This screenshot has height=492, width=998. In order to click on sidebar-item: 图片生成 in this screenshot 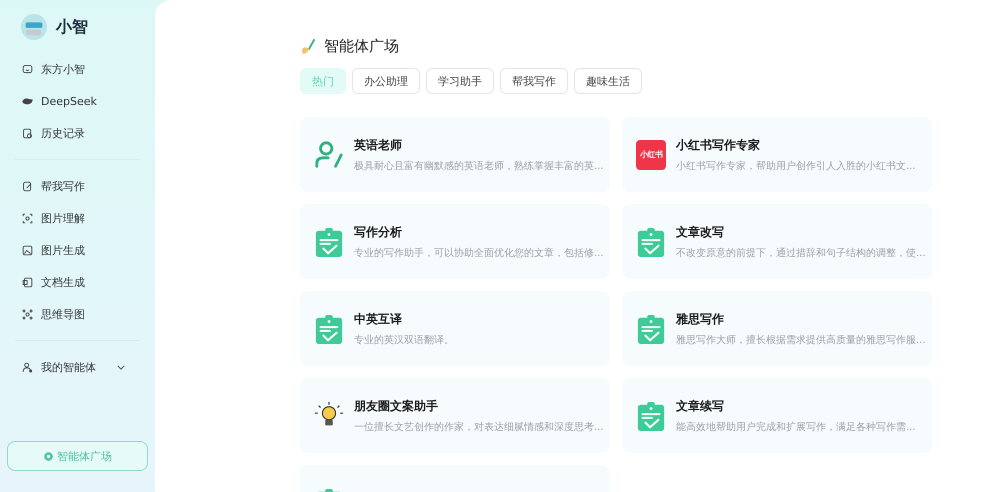, I will do `click(77, 250)`.